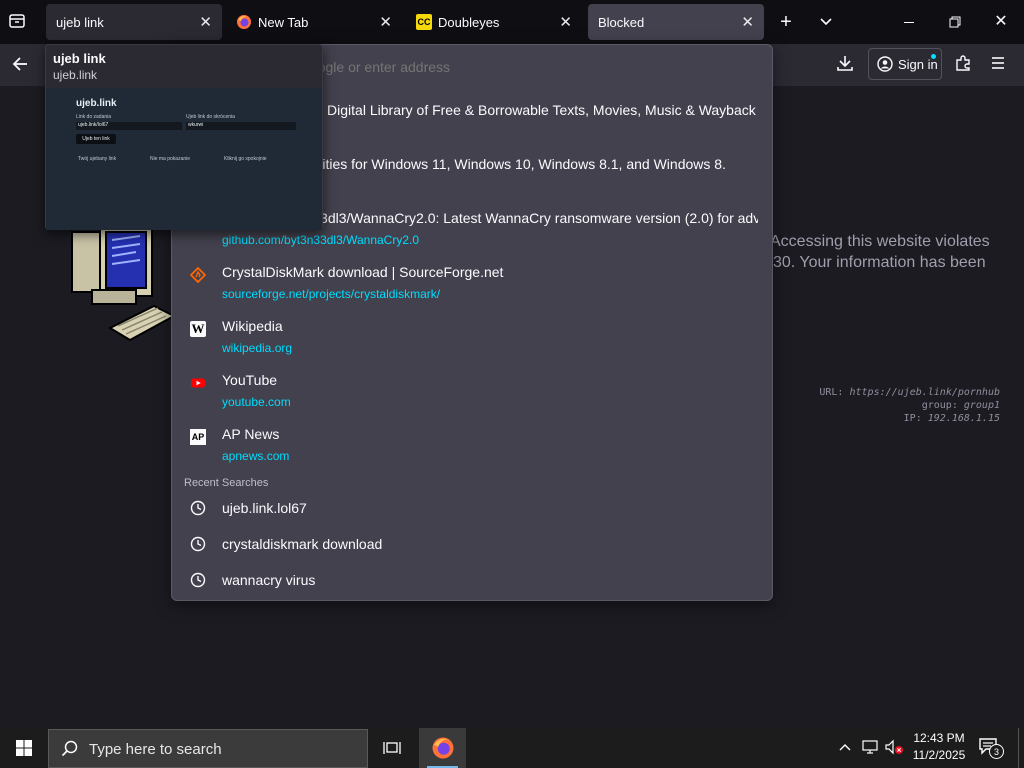 This screenshot has width=1024, height=768. I want to click on blocked-message-line1: Accessing this website violates, so click(880, 241).